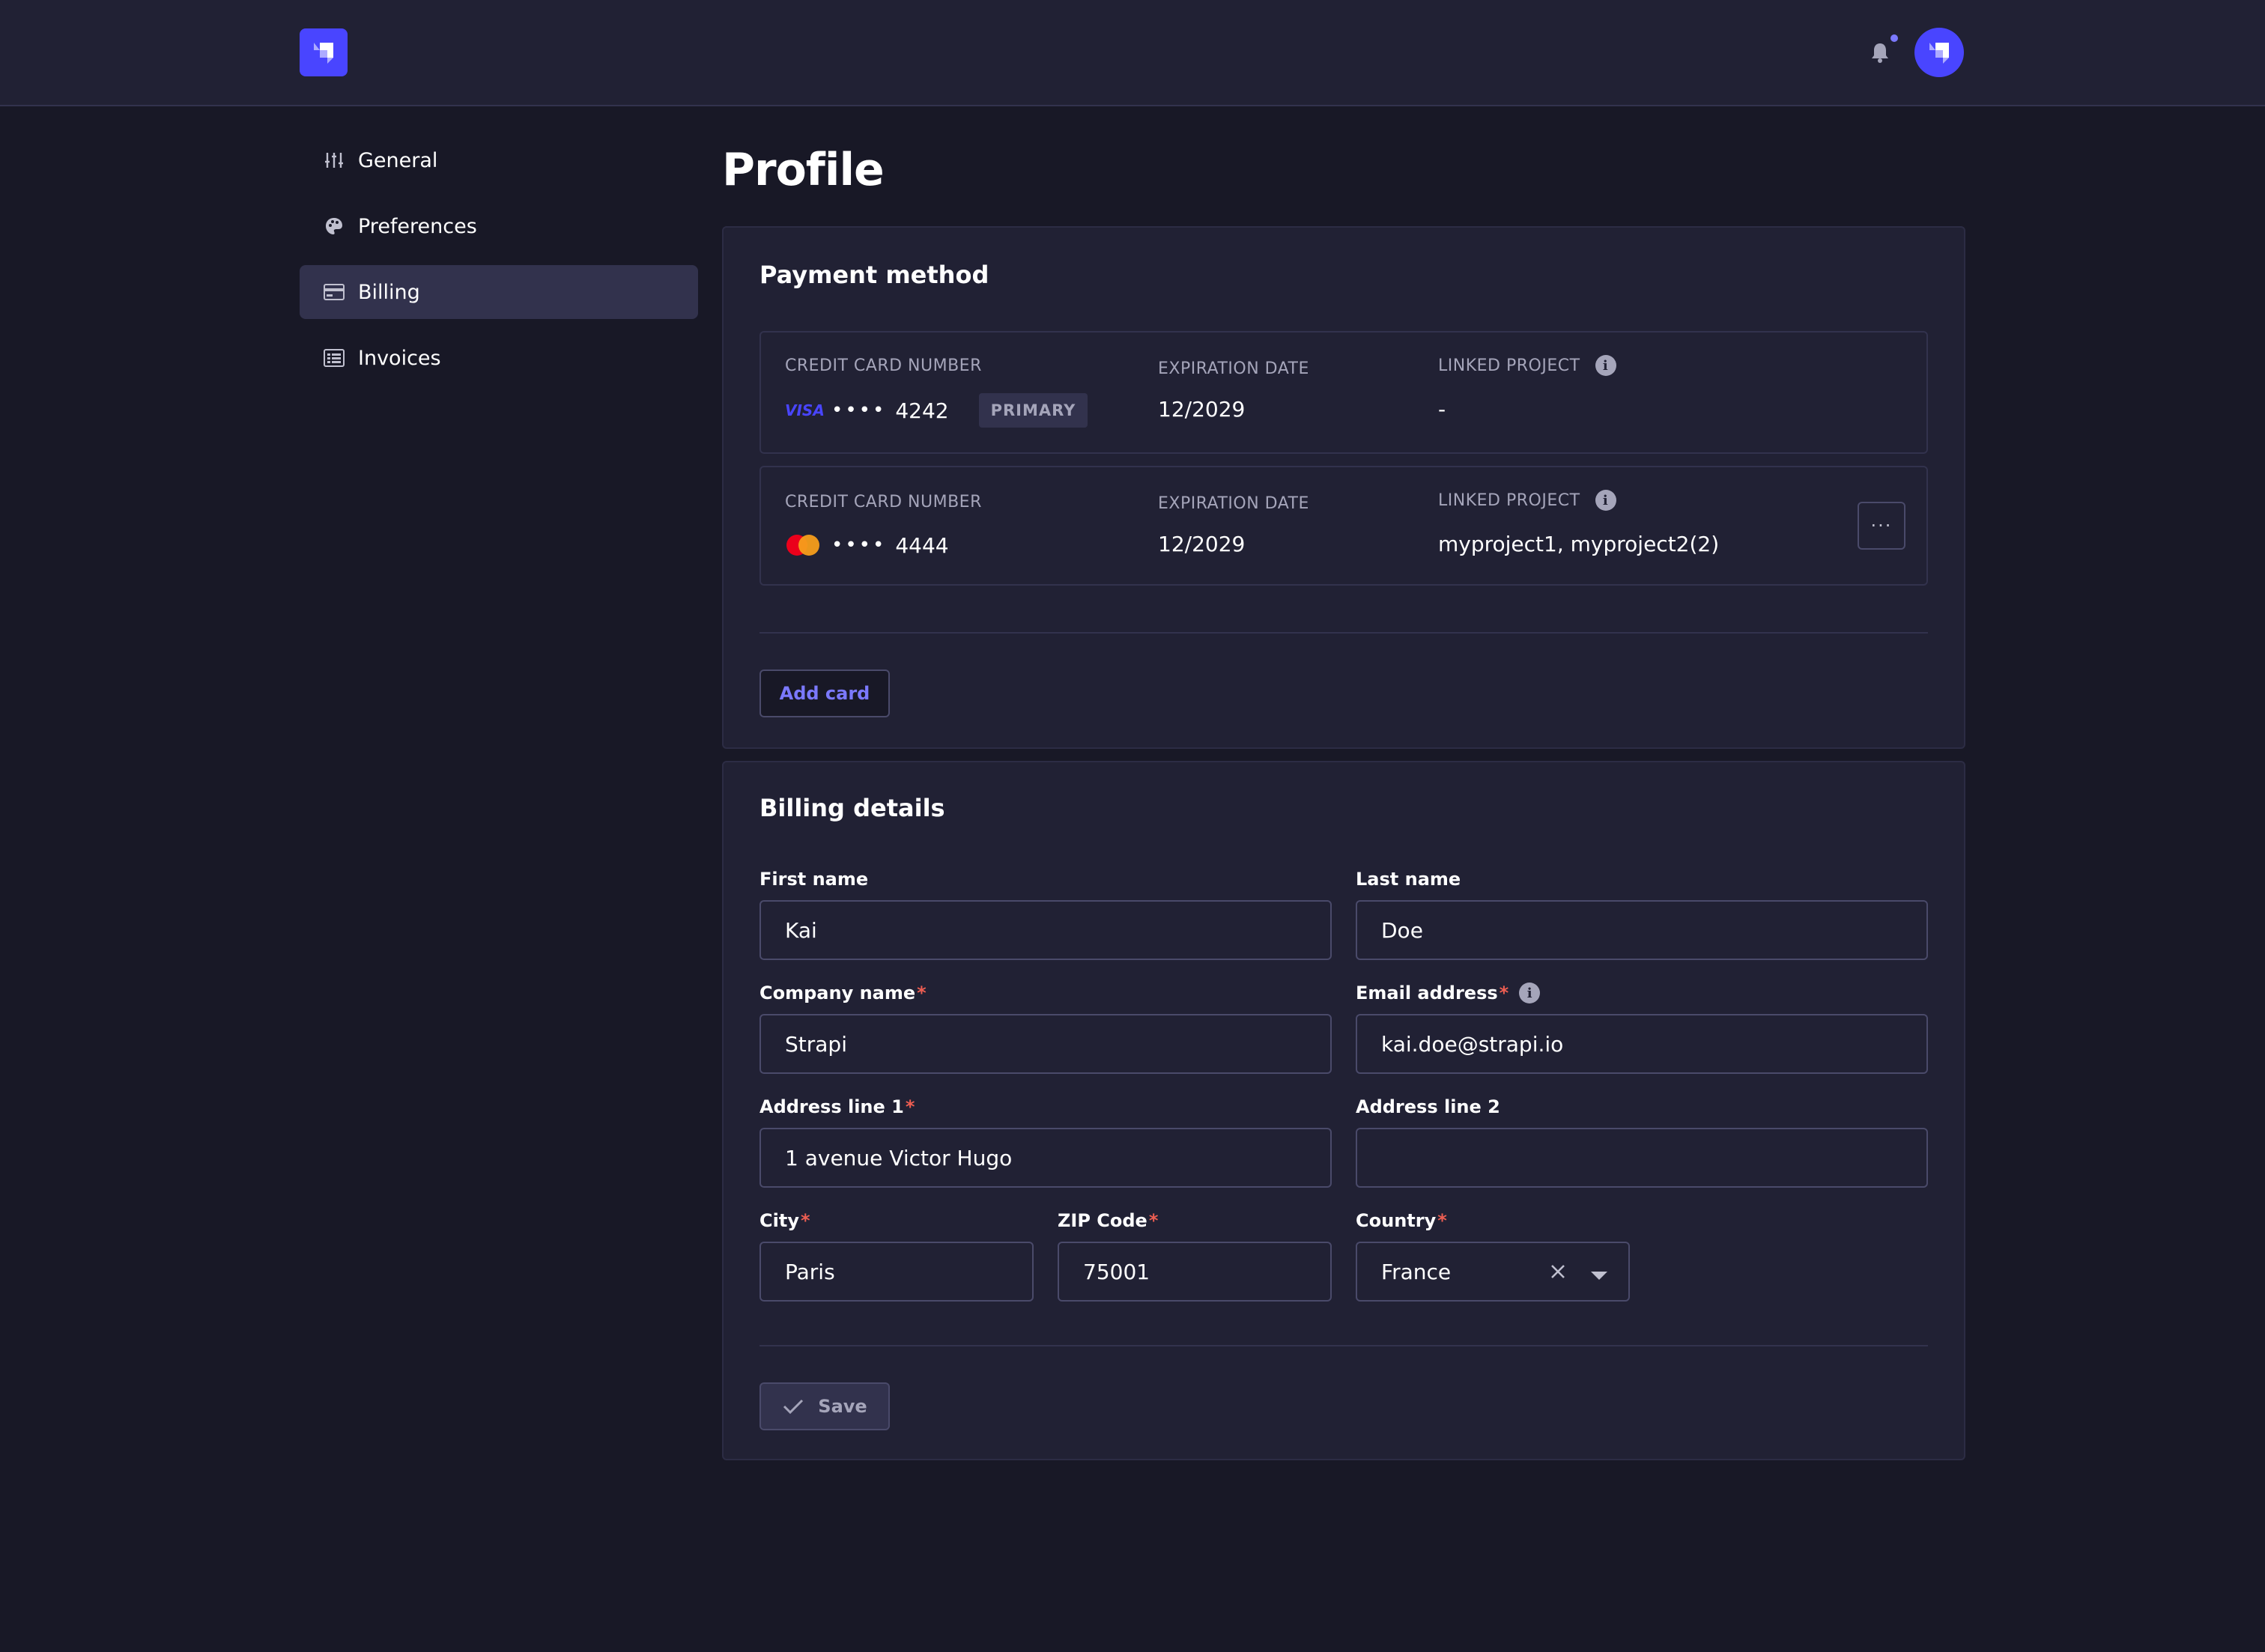 Image resolution: width=2265 pixels, height=1652 pixels. I want to click on payment-method-title: Payment method, so click(874, 275).